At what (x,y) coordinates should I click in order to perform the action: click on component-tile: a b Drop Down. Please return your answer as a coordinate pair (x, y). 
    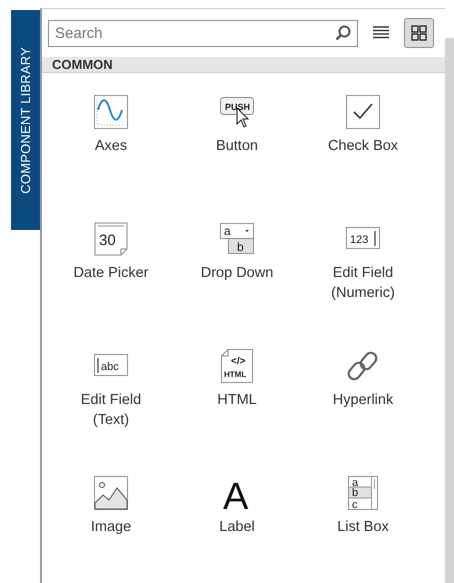
    Looking at the image, I should click on (237, 252).